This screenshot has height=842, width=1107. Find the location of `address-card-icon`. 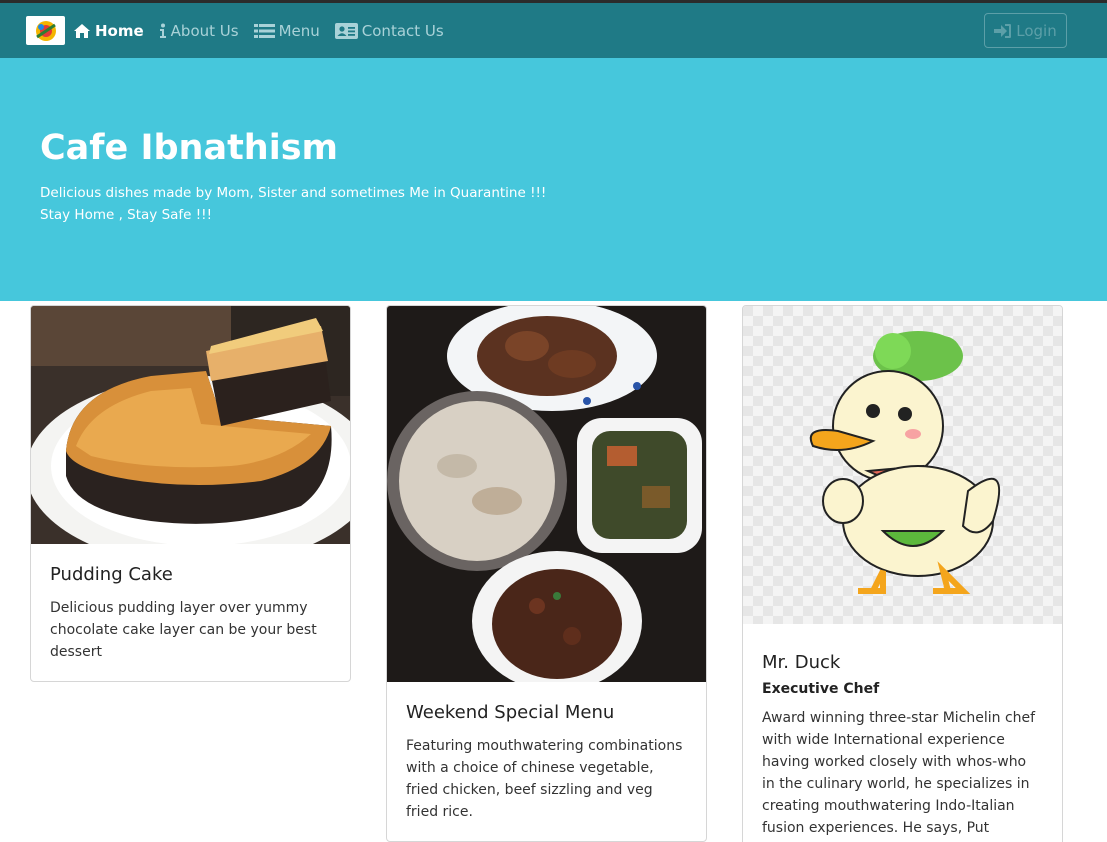

address-card-icon is located at coordinates (346, 30).